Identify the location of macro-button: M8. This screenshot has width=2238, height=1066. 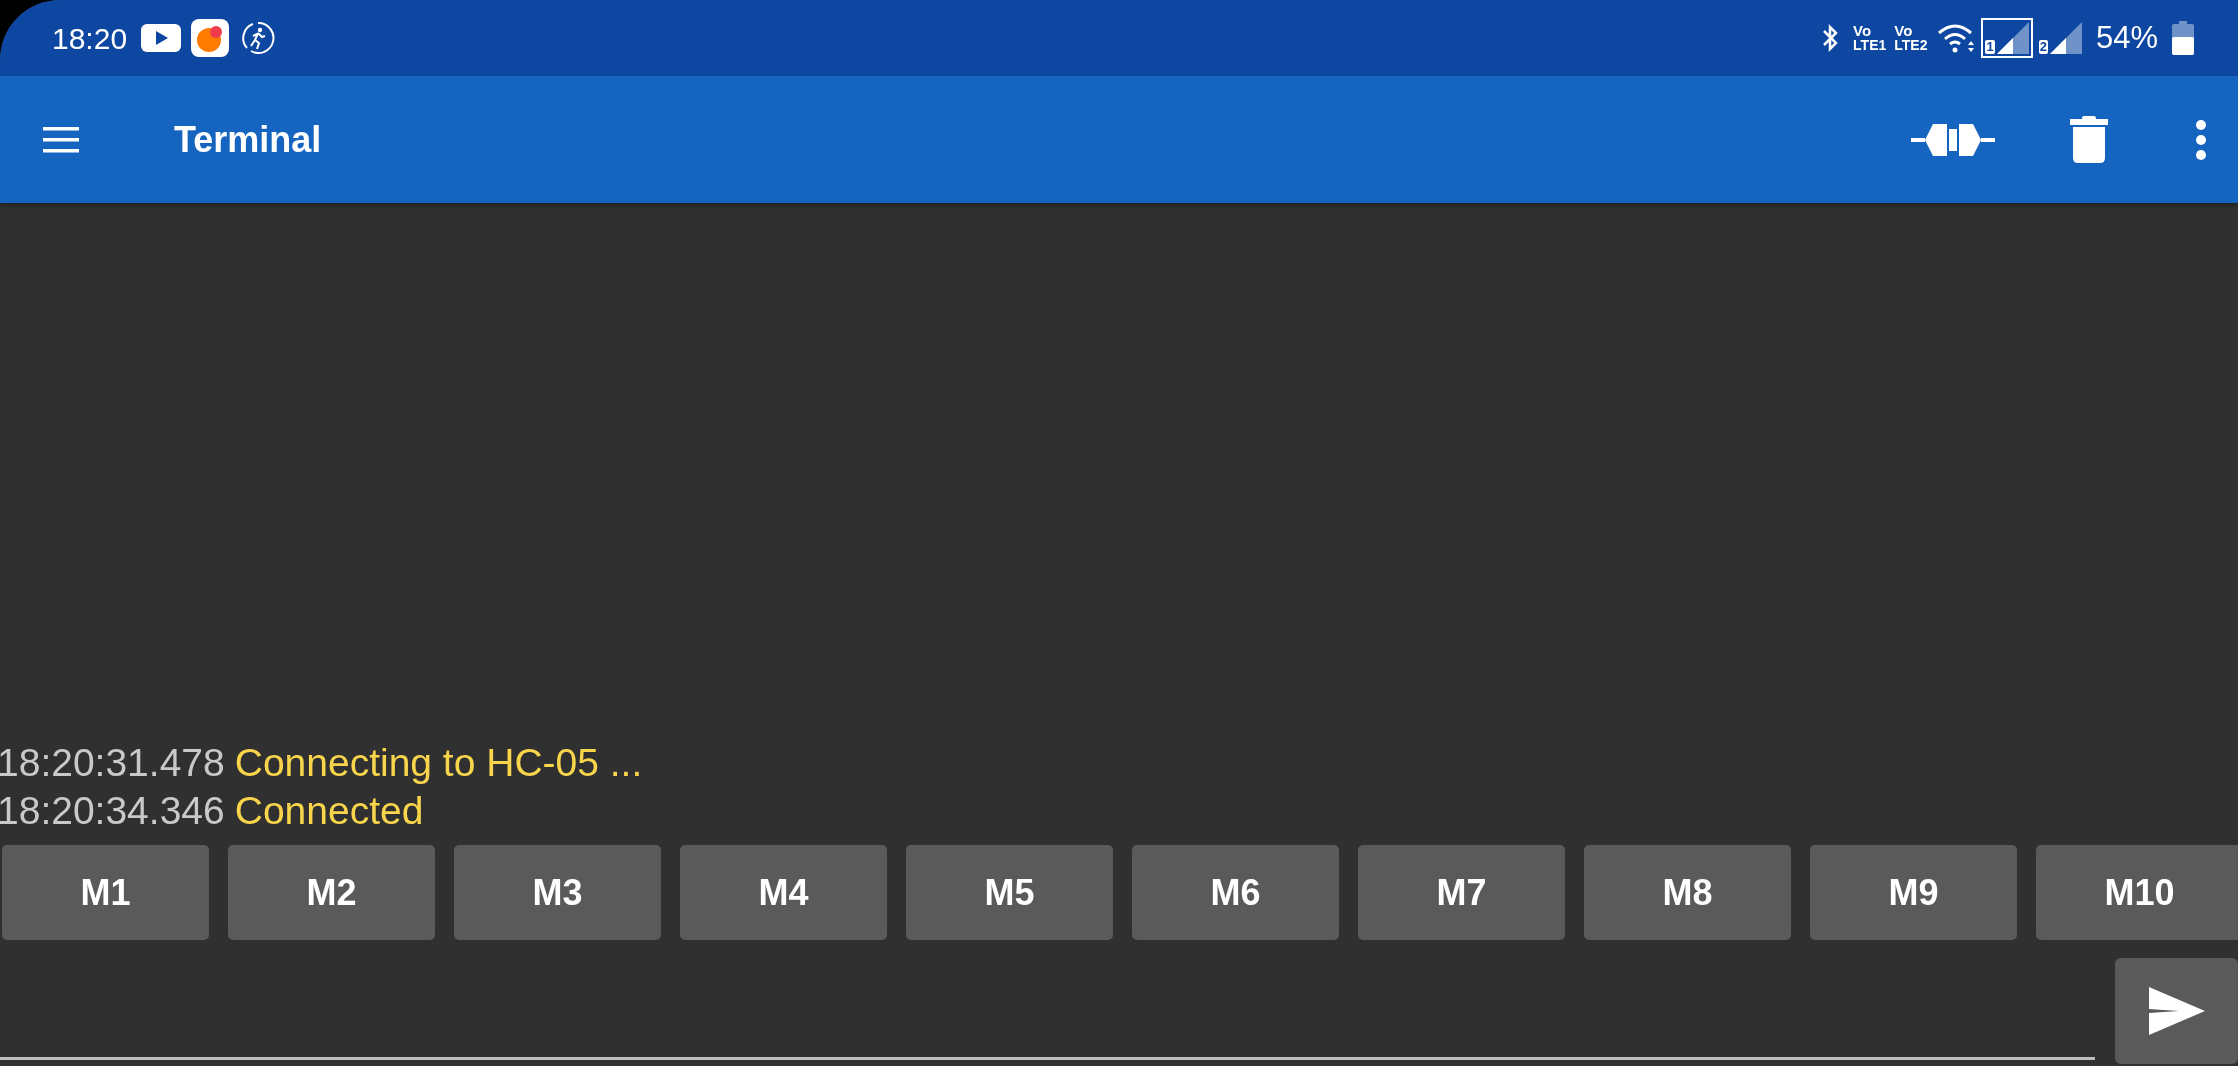
(1687, 892).